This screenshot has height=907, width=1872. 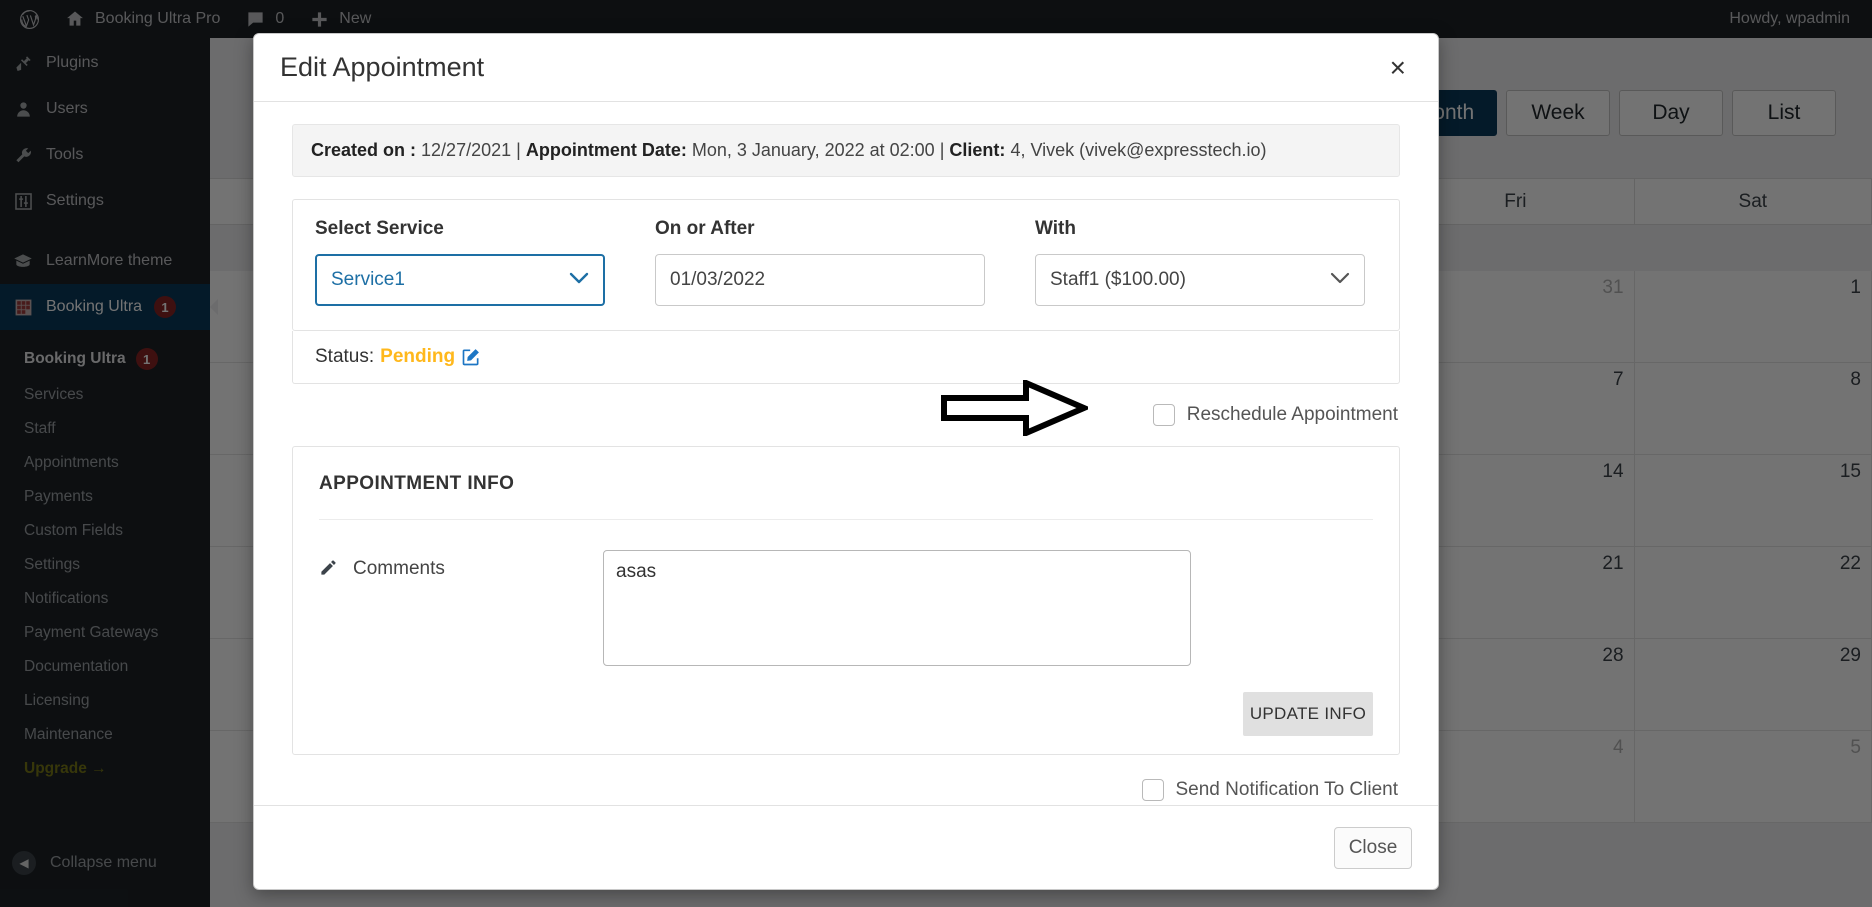 What do you see at coordinates (460, 280) in the screenshot?
I see `select-service-dropdown: Service1` at bounding box center [460, 280].